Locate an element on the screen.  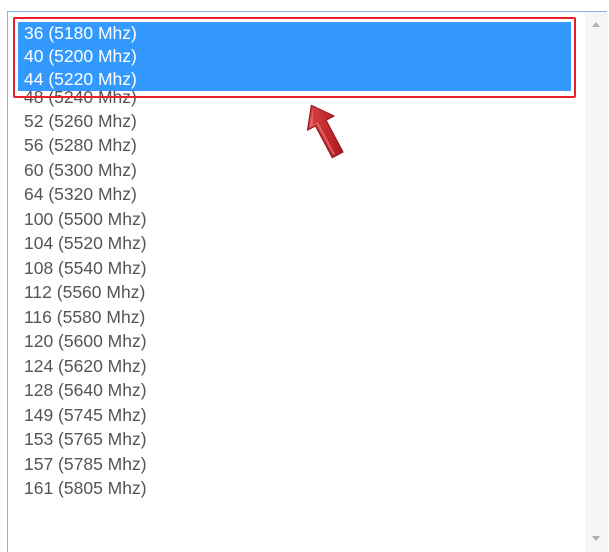
channel-option: 157 (5785 Mhz) is located at coordinates (294, 464).